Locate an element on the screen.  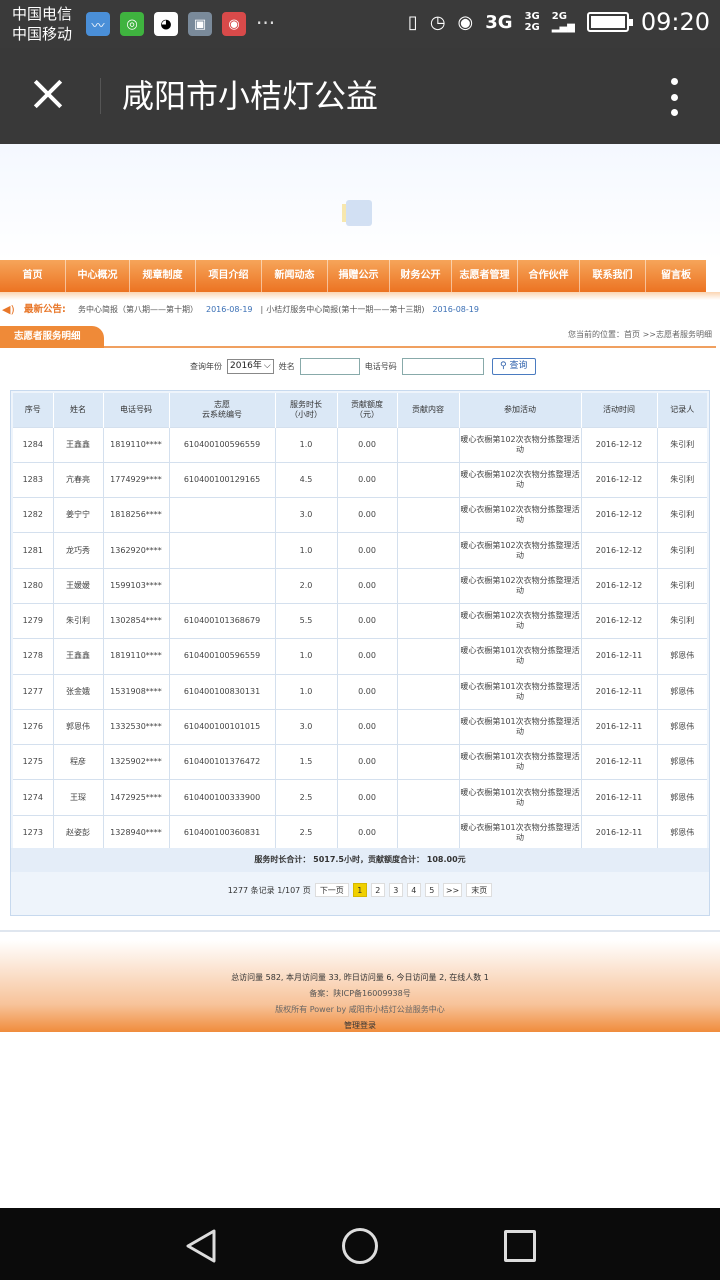
close-icon is located at coordinates (48, 94).